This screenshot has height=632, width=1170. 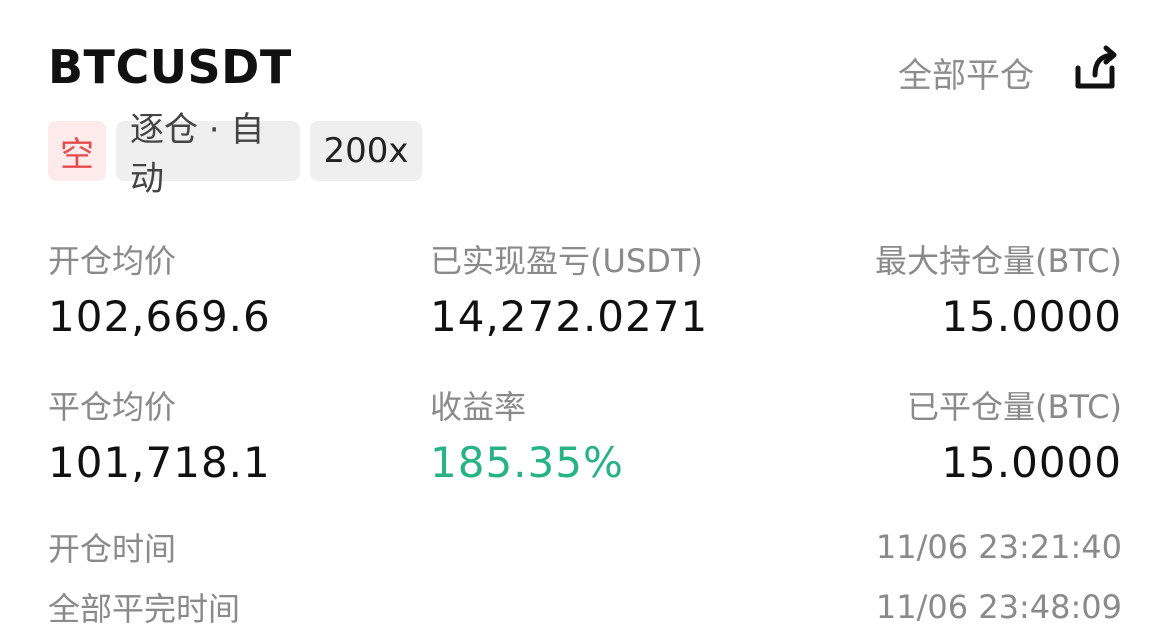 I want to click on open-price-cell: 开仓均价 102,669.6, so click(x=159, y=288).